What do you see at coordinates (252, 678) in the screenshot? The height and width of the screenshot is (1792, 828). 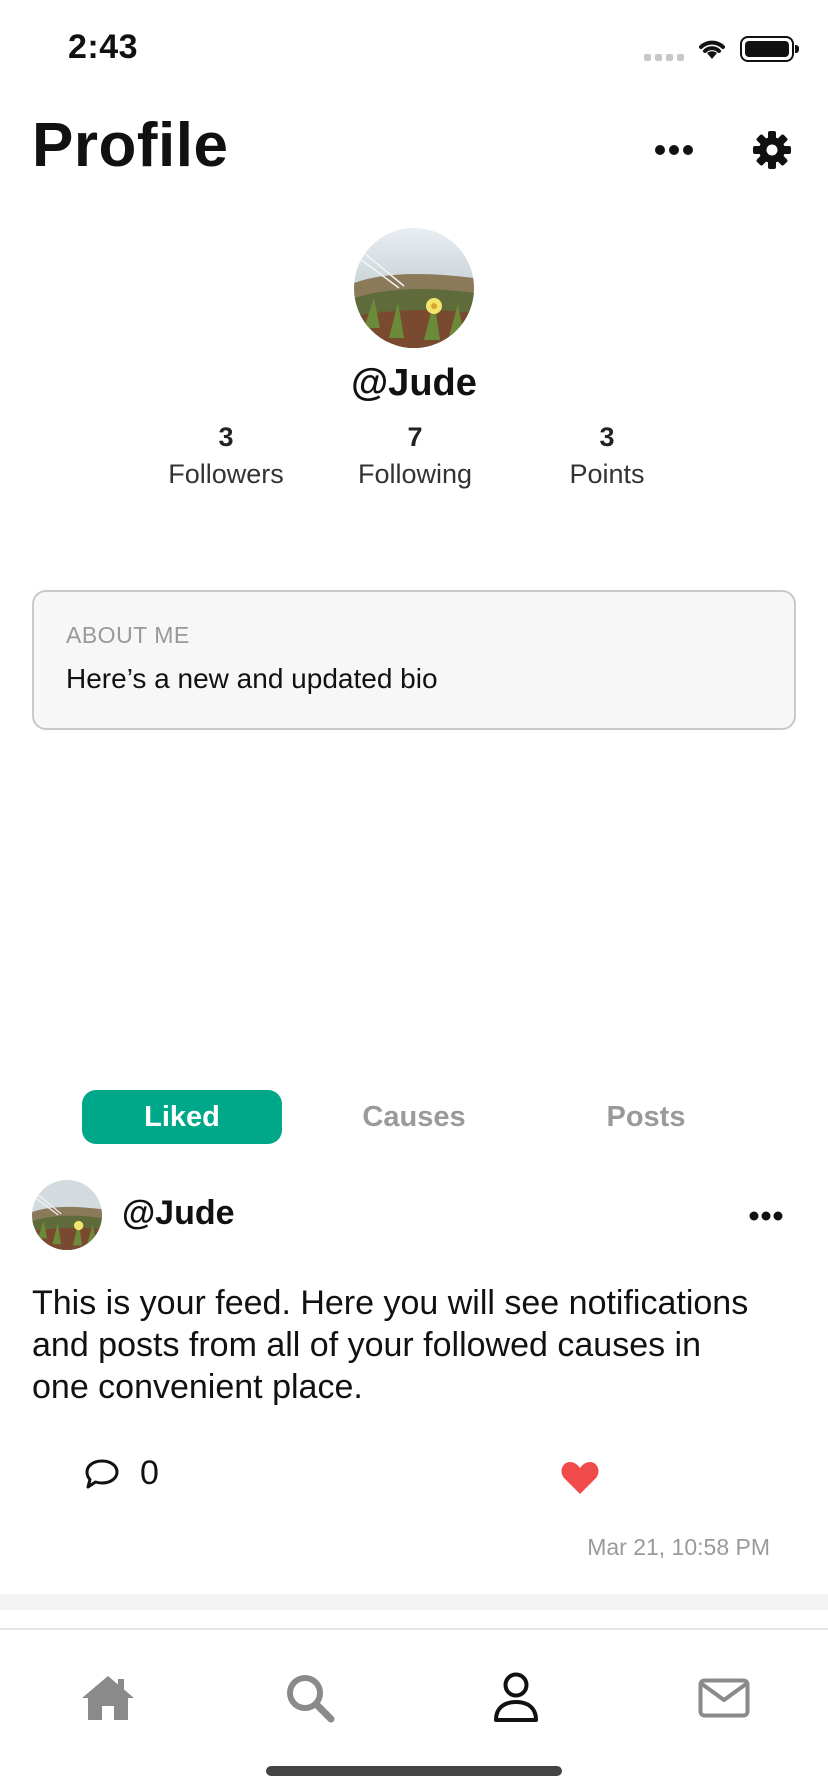 I see `about-me-text: Here’s a new and updated bio` at bounding box center [252, 678].